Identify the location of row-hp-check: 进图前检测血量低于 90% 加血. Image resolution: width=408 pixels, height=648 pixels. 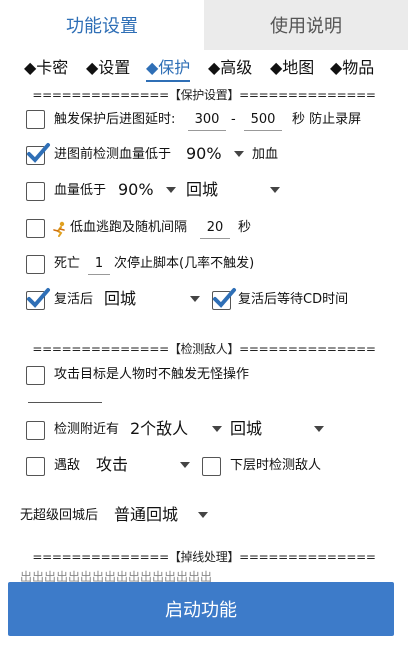
(204, 155).